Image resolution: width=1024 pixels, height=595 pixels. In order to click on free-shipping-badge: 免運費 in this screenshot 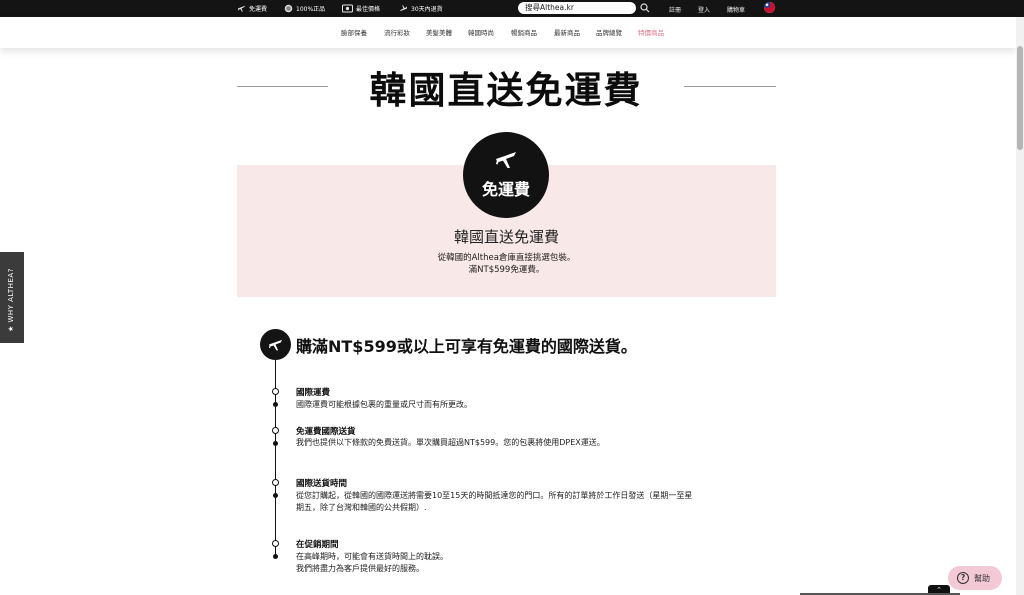, I will do `click(506, 175)`.